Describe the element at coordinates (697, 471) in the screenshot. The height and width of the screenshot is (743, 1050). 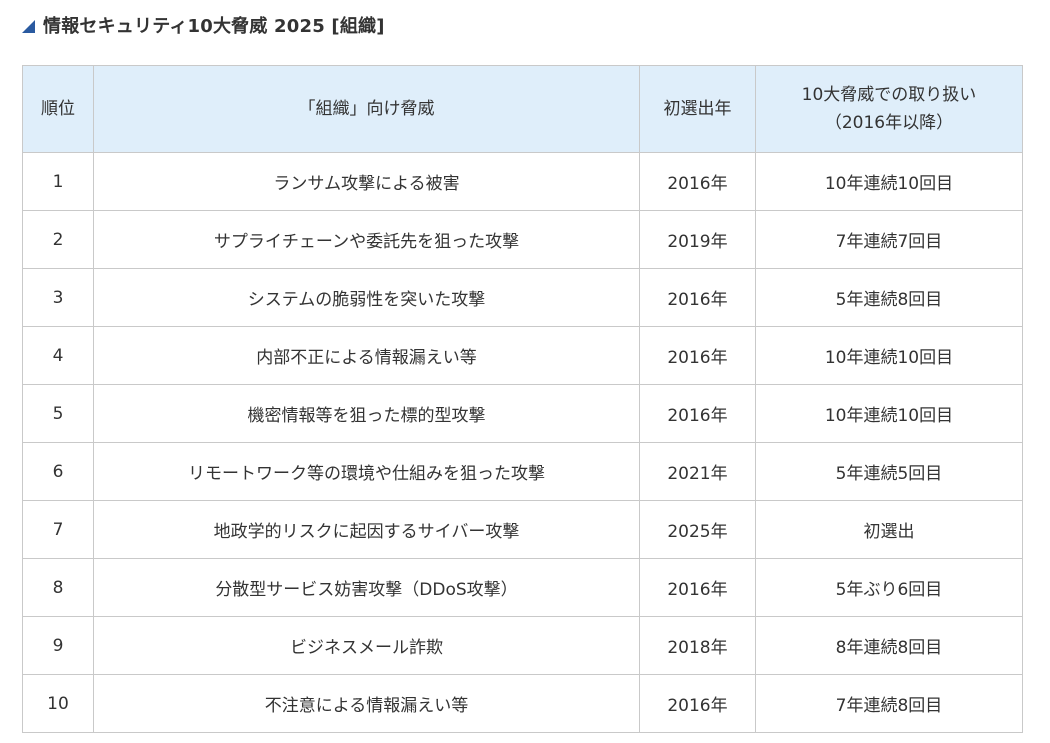
I see `cell-first-year: 2021年` at that location.